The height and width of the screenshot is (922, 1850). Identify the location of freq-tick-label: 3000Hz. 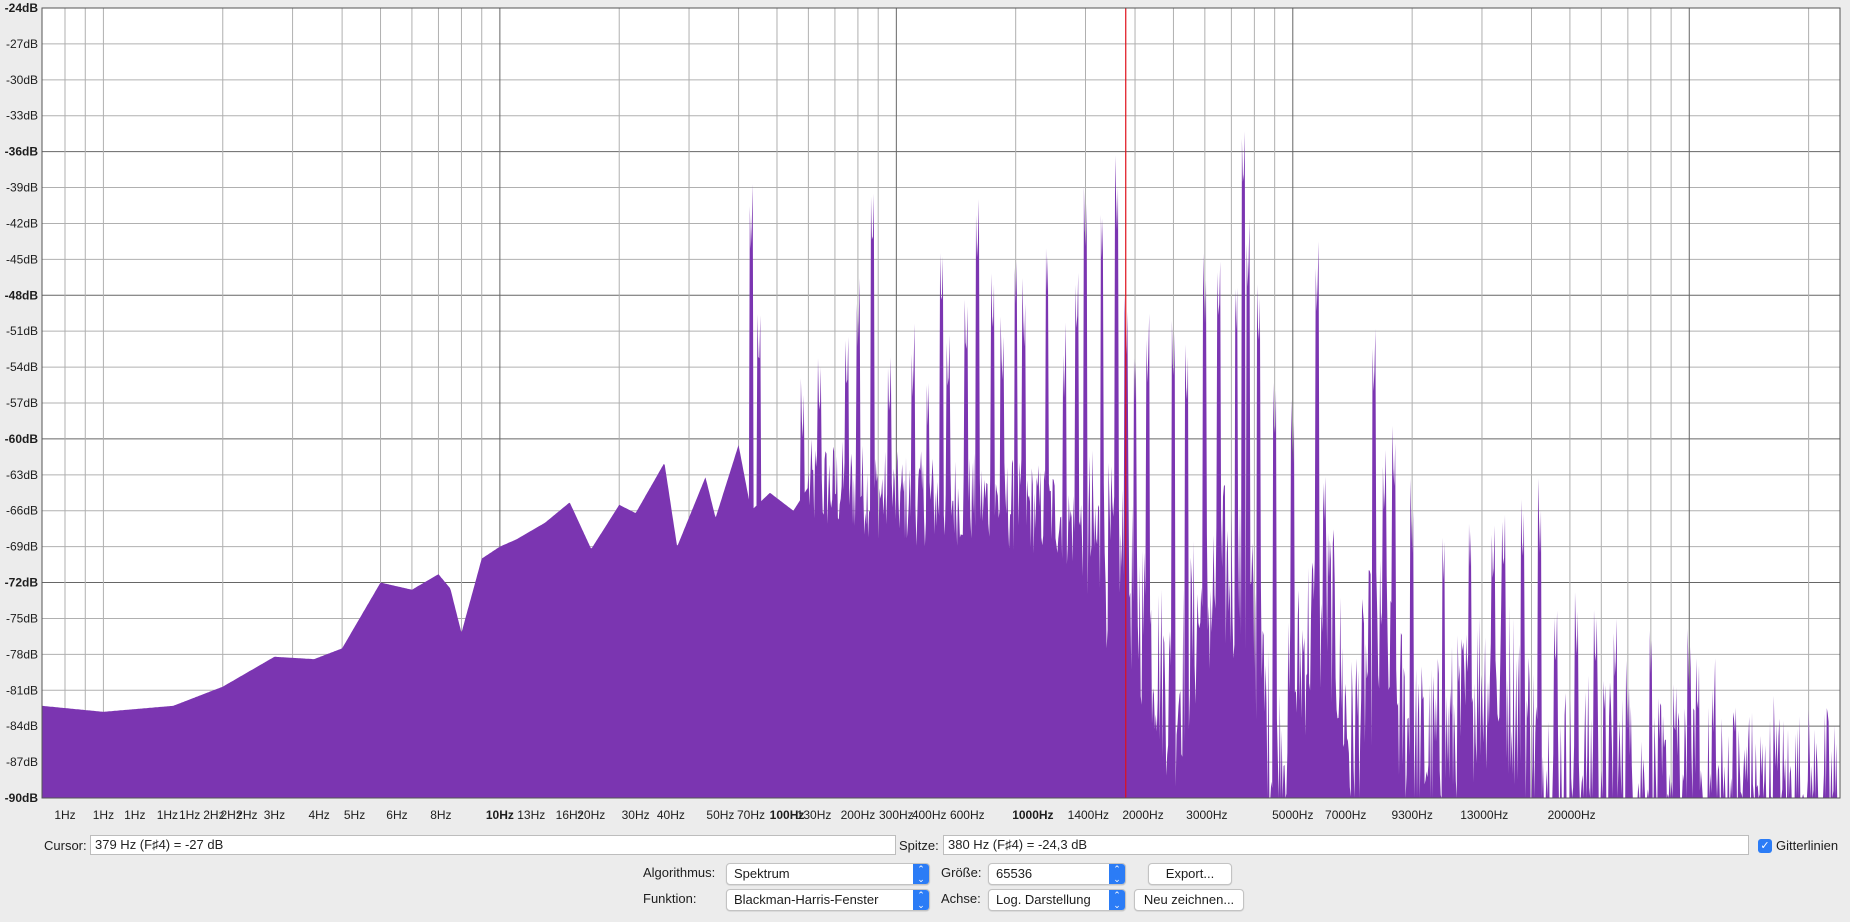
(1206, 815).